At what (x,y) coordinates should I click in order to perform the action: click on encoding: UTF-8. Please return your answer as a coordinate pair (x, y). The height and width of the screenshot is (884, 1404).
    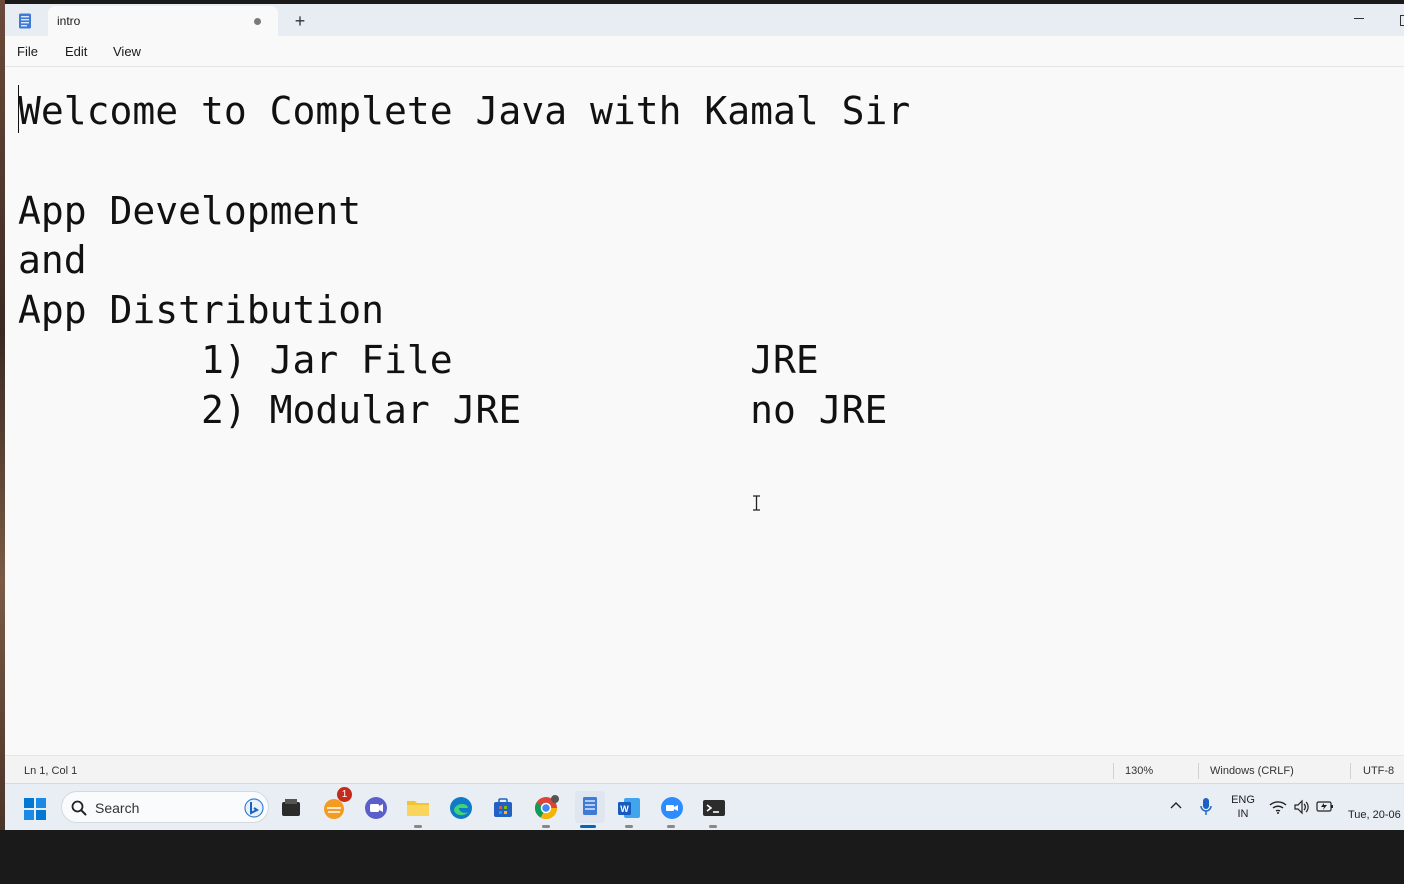
    Looking at the image, I should click on (1379, 771).